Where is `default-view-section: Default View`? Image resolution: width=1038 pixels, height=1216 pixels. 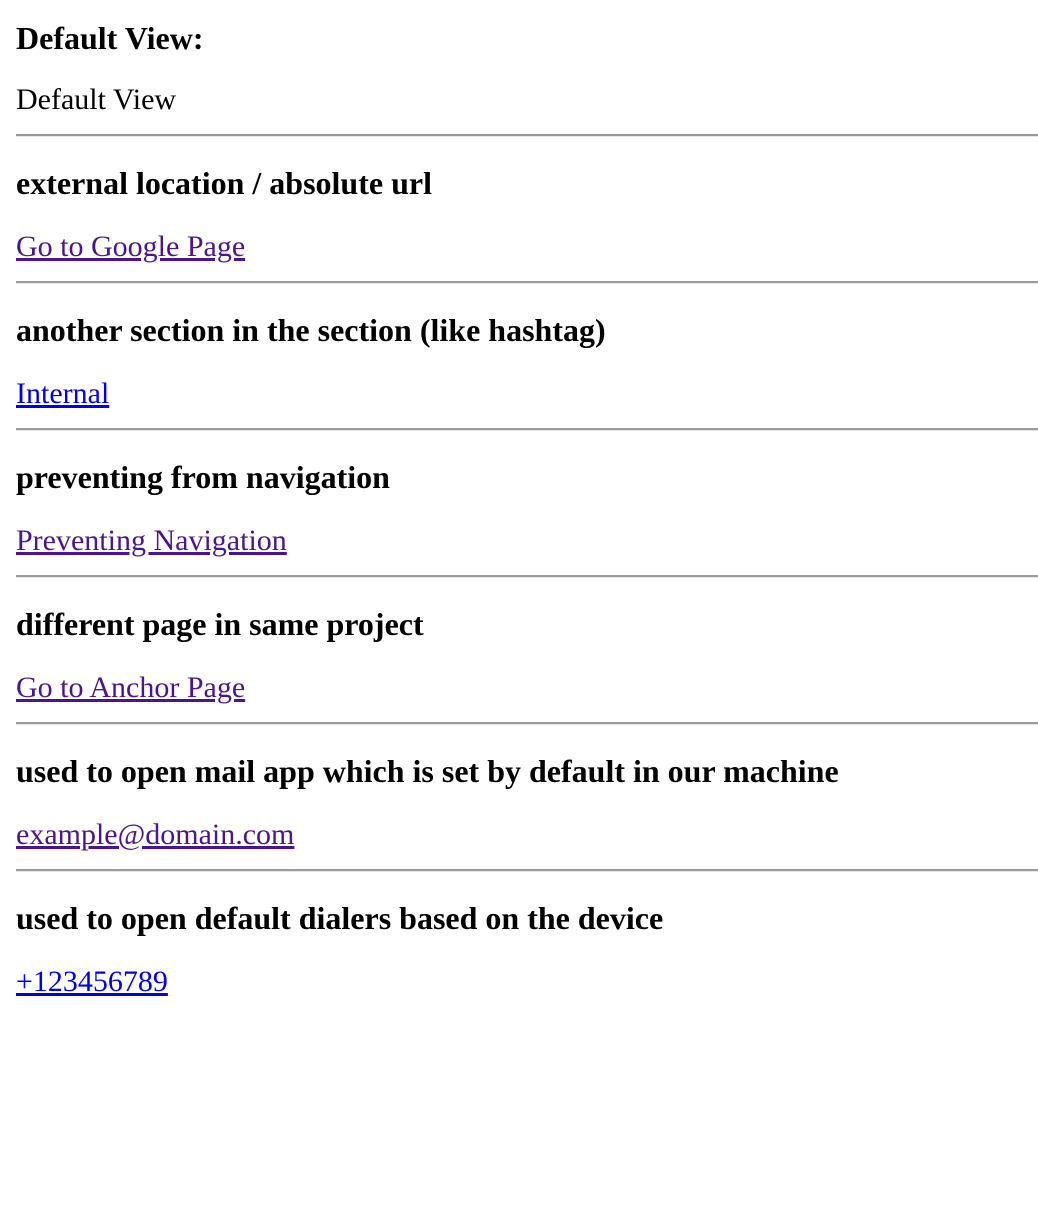 default-view-section: Default View is located at coordinates (519, 68).